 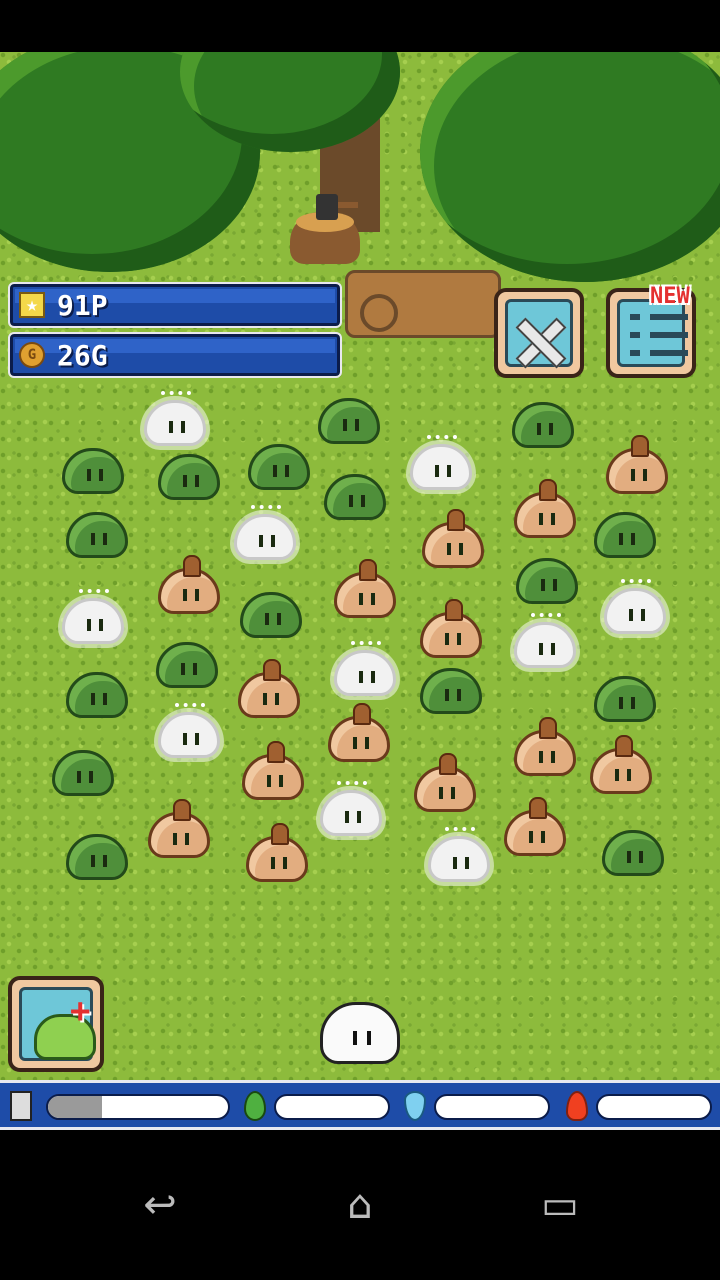 What do you see at coordinates (175, 355) in the screenshot?
I see `gold-bar: G 26G` at bounding box center [175, 355].